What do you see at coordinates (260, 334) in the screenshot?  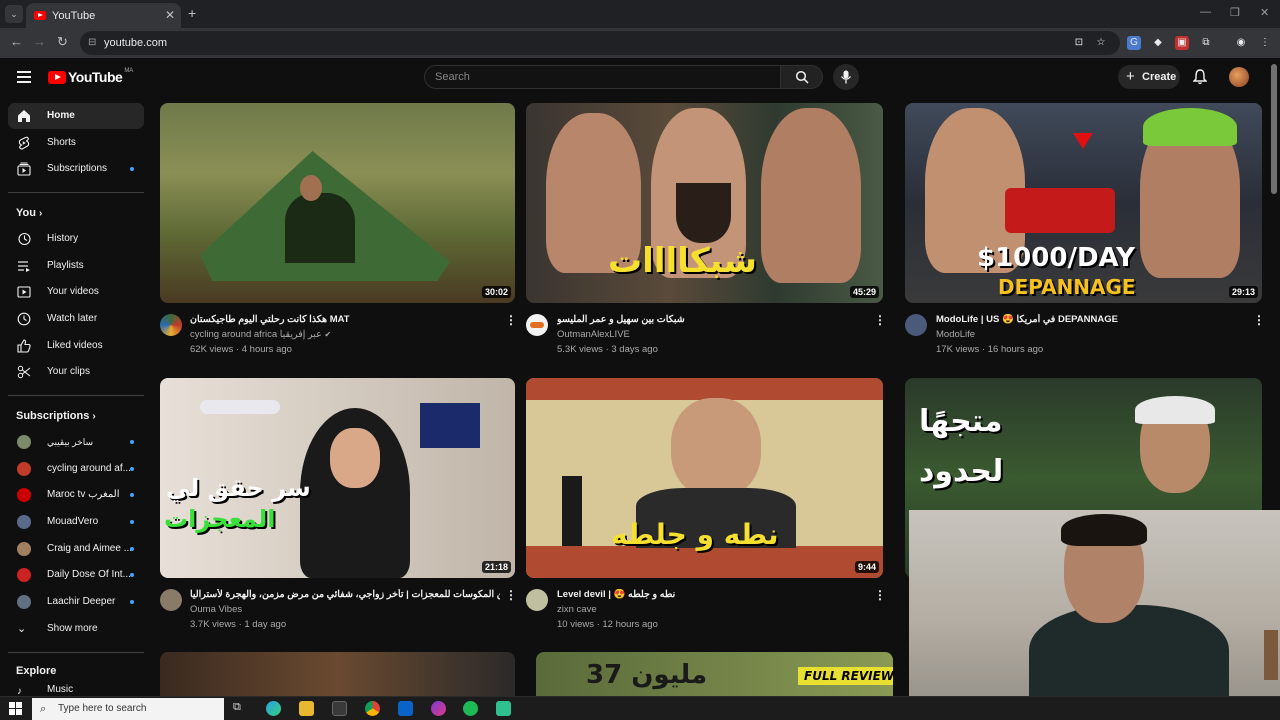 I see `video-channel: cycling around africa عبر إفريقيا ✔` at bounding box center [260, 334].